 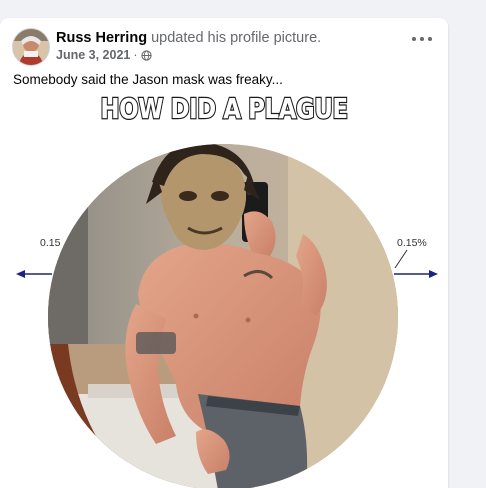 I want to click on post-meta: June 3, 2021 ·, so click(x=104, y=55).